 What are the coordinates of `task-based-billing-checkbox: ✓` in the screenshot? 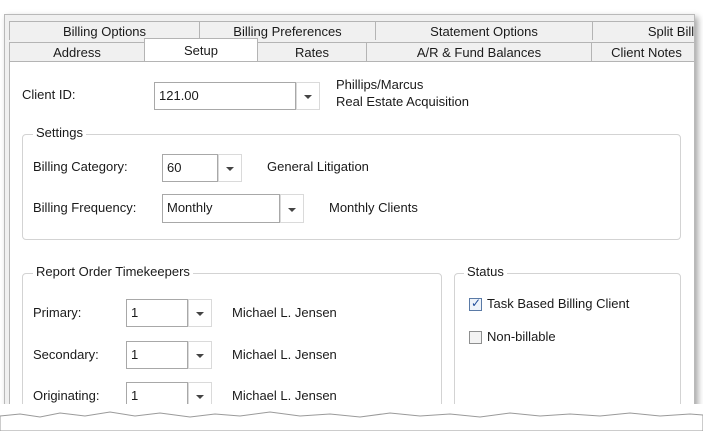 It's located at (475, 303).